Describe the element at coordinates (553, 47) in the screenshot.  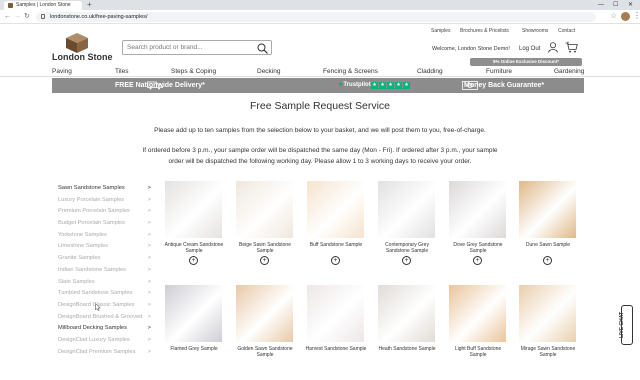
I see `user-icon` at that location.